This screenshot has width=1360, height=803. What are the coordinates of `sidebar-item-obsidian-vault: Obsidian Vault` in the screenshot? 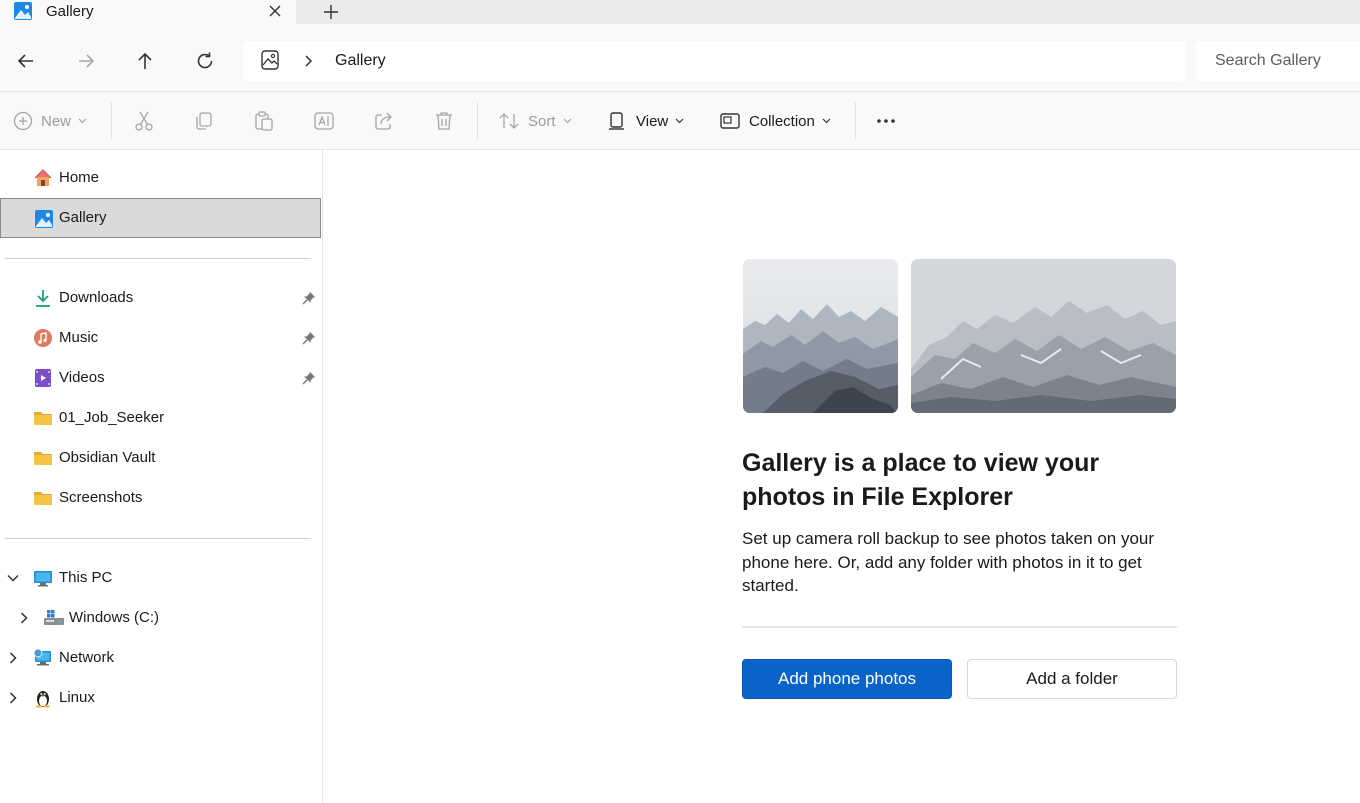 It's located at (160, 458).